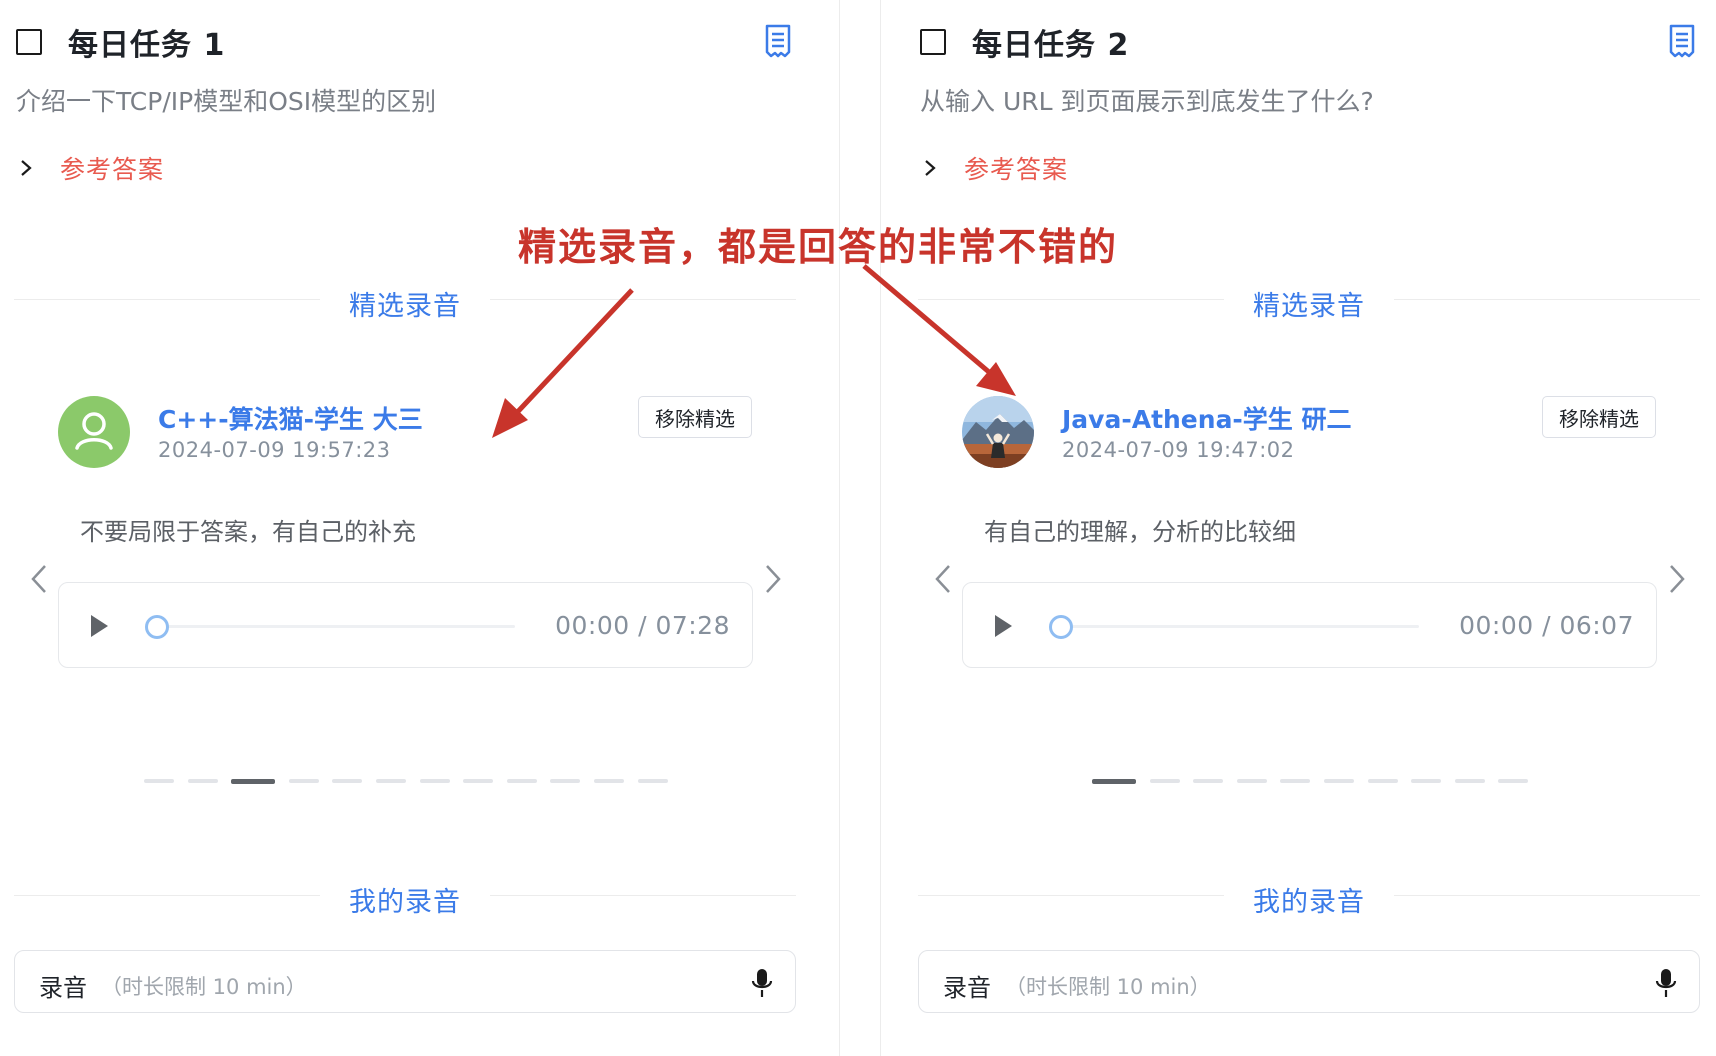 This screenshot has height=1056, width=1716. I want to click on task-question: 介绍一下TCP/IP模型和OSI模型的区别, so click(226, 101).